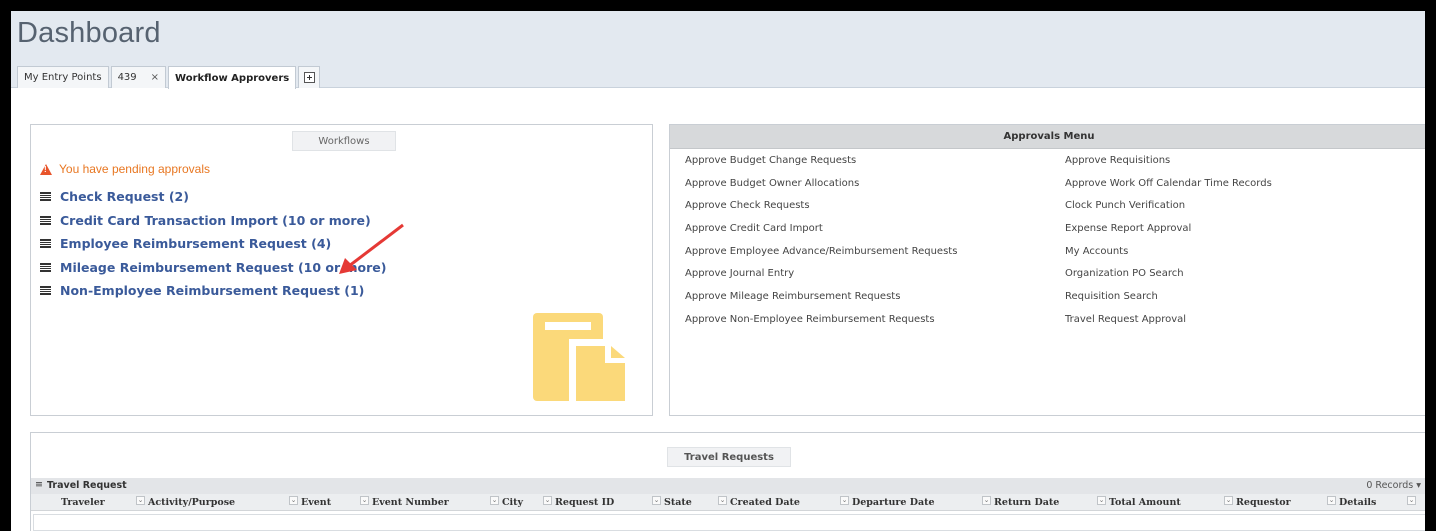  What do you see at coordinates (821, 302) in the screenshot?
I see `approval-link: Approve Mileage Reimbursement Requests` at bounding box center [821, 302].